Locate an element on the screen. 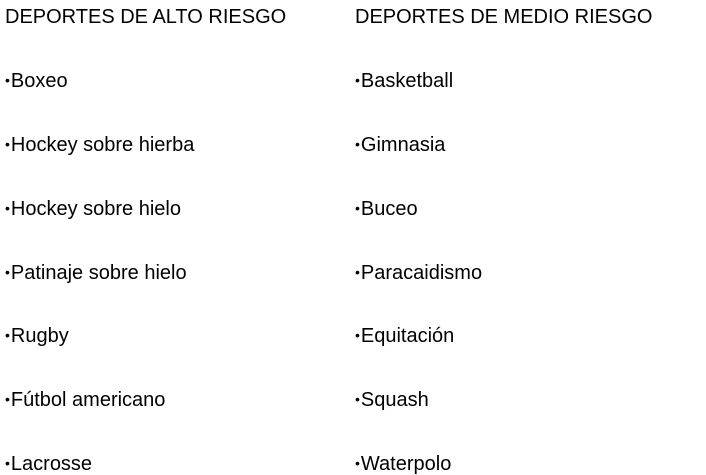 The image size is (706, 475). list-item-label: Buceo is located at coordinates (389, 209).